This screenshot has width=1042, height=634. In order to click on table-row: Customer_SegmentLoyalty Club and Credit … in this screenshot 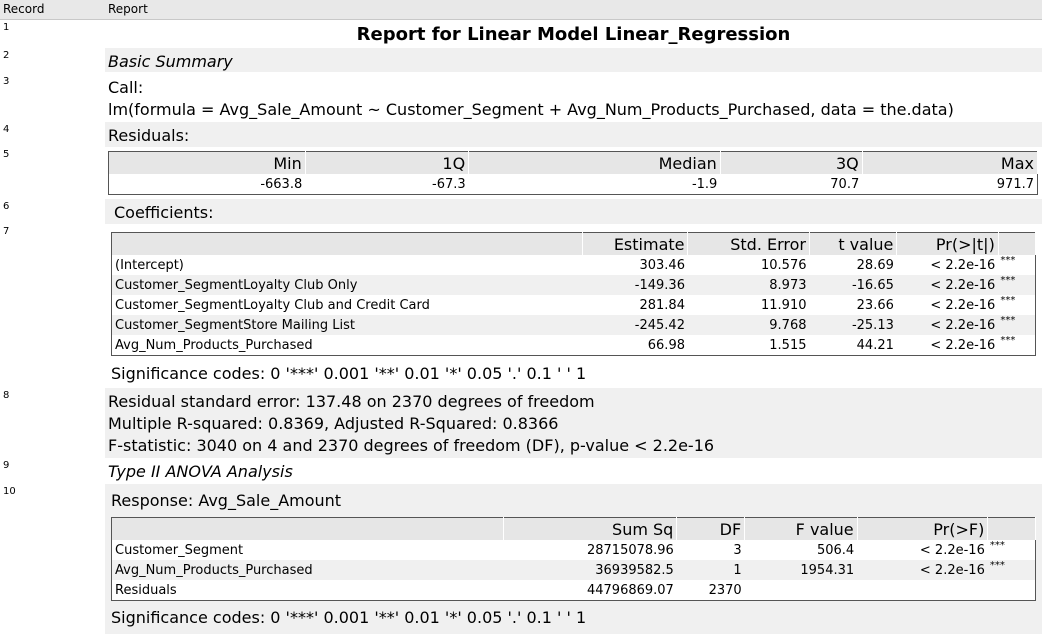, I will do `click(573, 305)`.